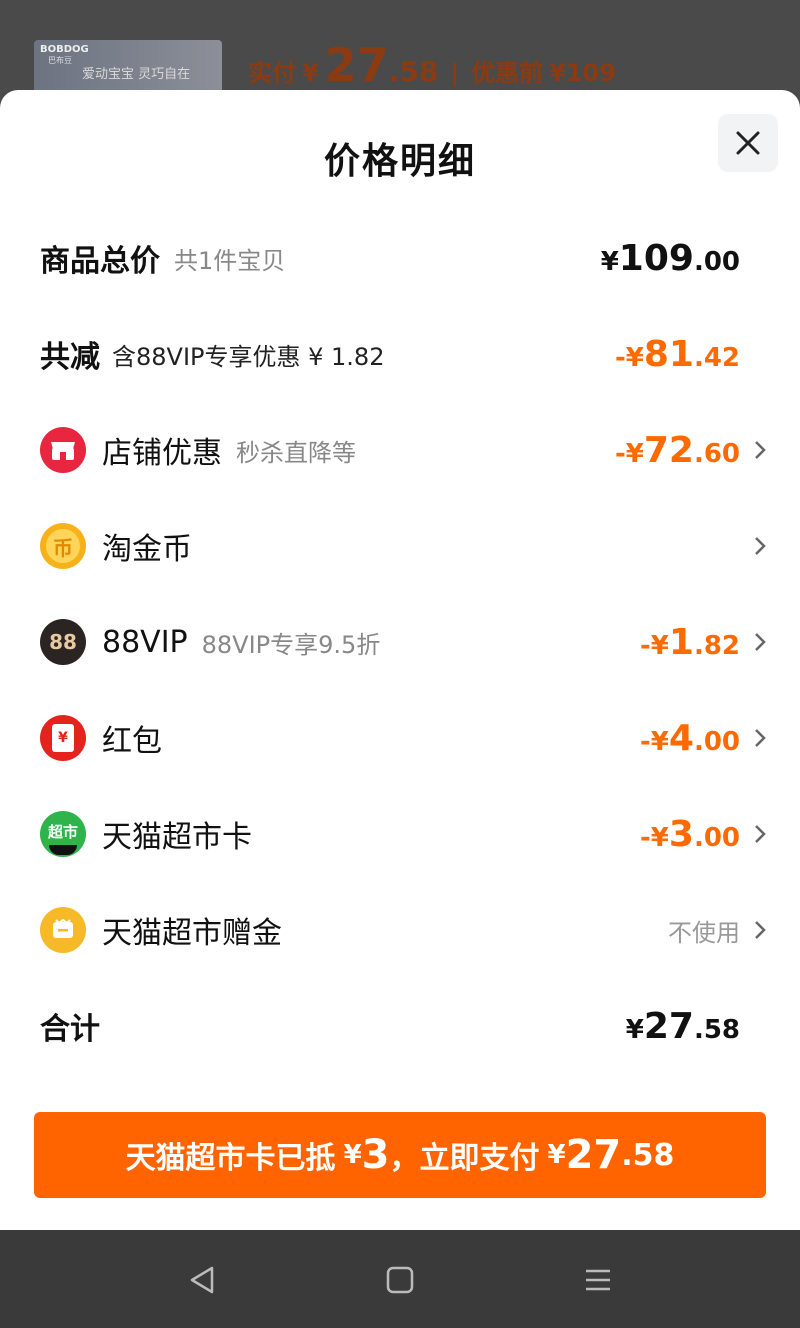  What do you see at coordinates (413, 71) in the screenshot?
I see `actual-pay-dec: .58` at bounding box center [413, 71].